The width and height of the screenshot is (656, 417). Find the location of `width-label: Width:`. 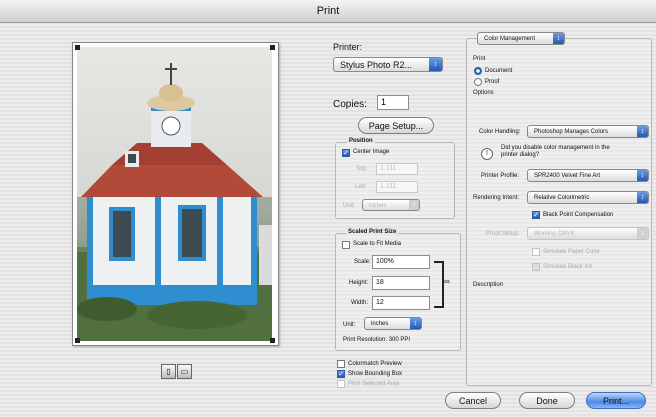

width-label: Width: is located at coordinates (360, 303).